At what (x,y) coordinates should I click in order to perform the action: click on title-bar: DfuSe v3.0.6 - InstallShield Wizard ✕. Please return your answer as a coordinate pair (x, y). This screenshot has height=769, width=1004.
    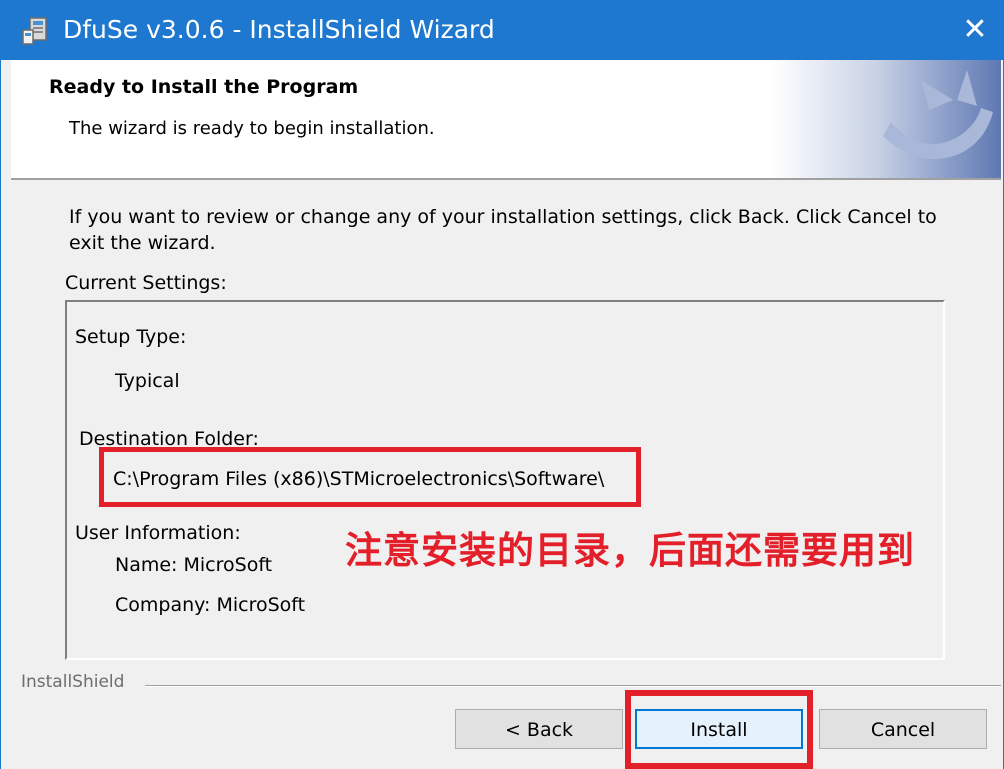
    Looking at the image, I should click on (502, 30).